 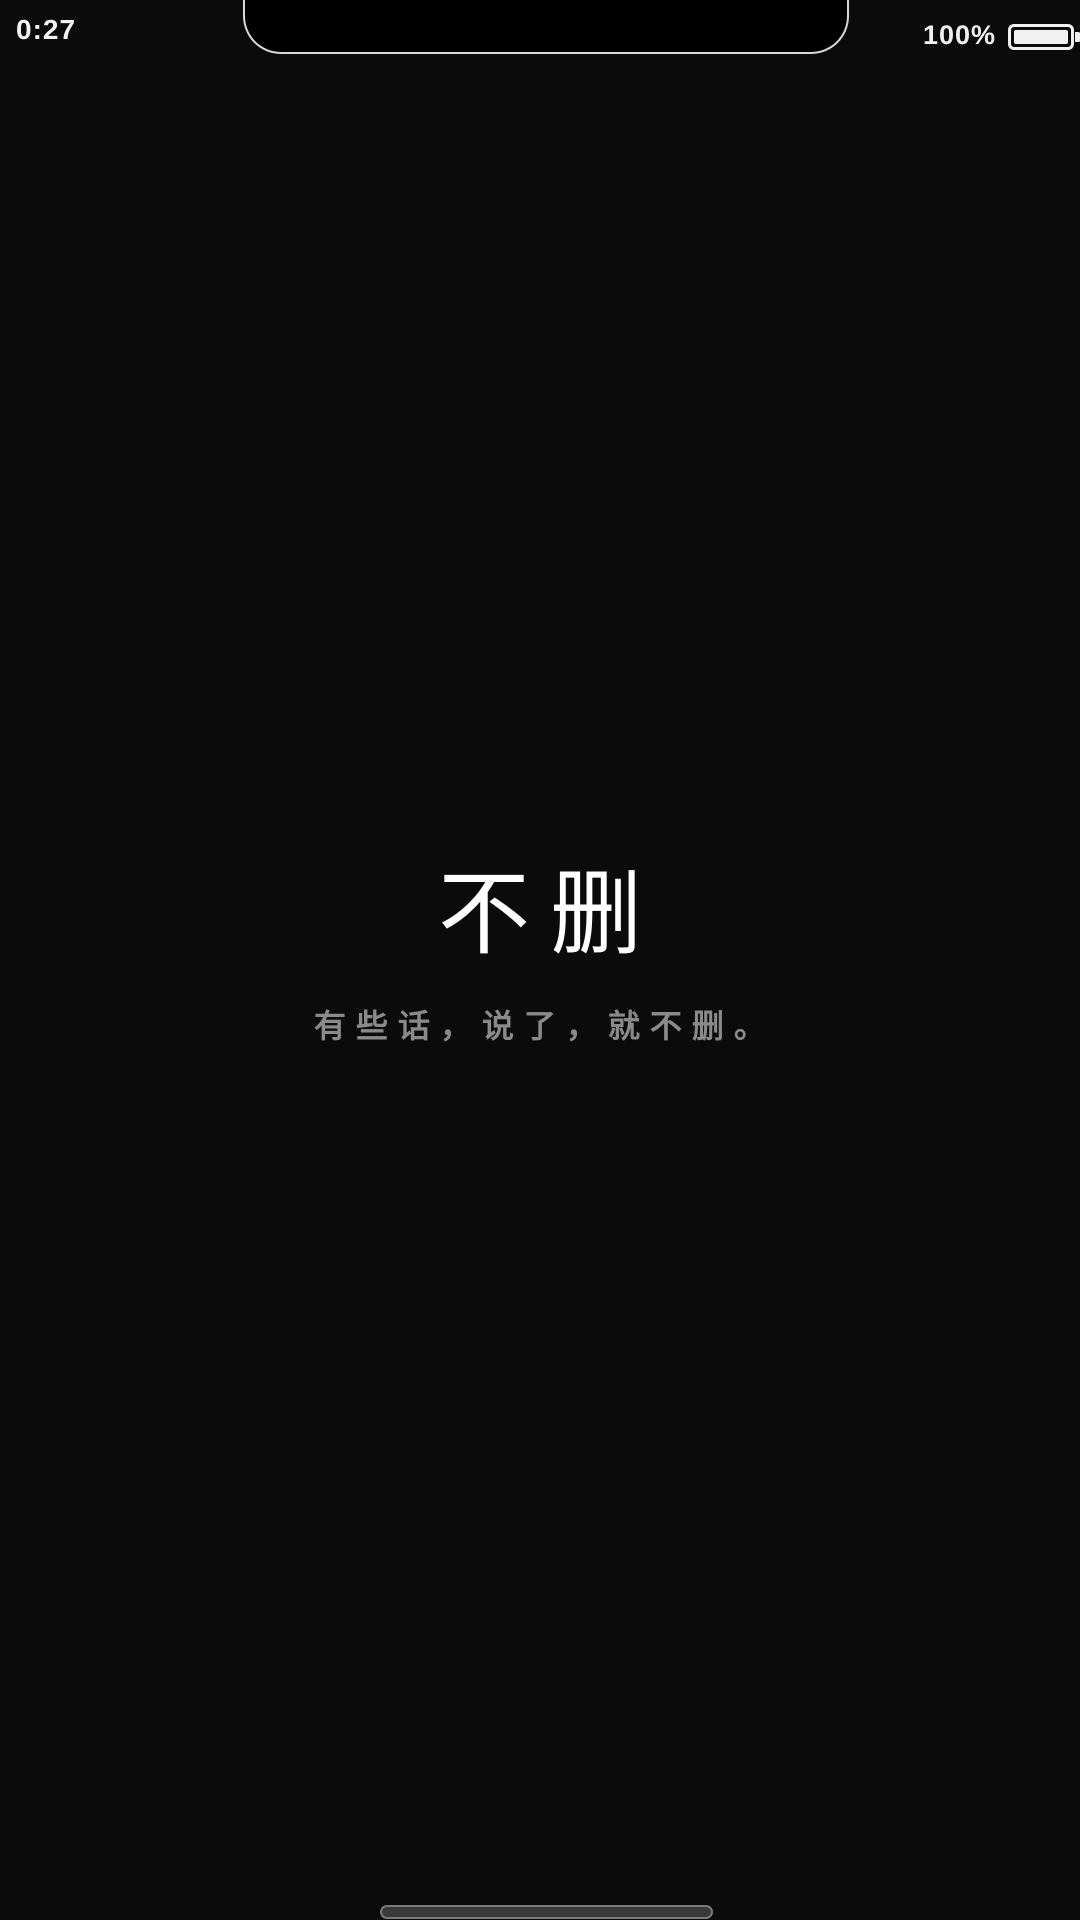 I want to click on battery-level-fill, so click(x=1041, y=37).